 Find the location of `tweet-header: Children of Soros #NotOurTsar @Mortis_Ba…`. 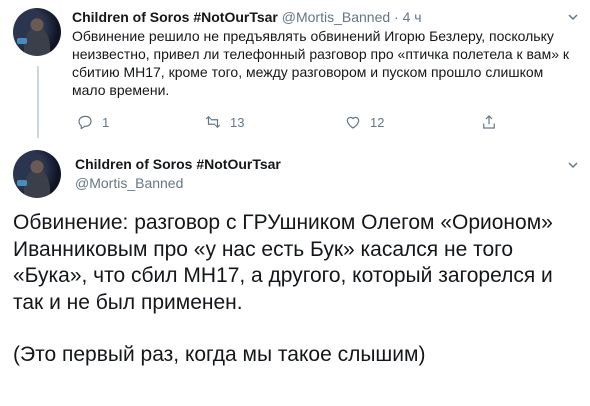

tweet-header: Children of Soros #NotOurTsar @Mortis_Ba… is located at coordinates (247, 17).